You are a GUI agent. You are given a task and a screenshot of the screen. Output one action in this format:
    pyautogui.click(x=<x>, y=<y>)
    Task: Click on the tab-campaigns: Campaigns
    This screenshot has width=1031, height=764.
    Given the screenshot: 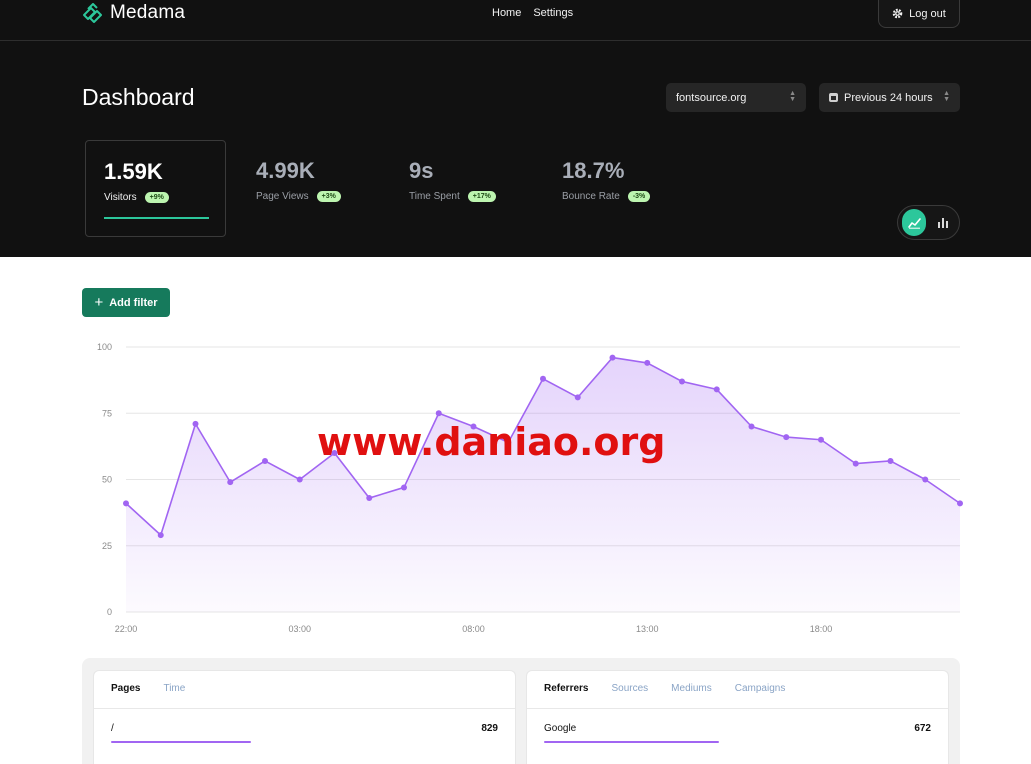 What is the action you would take?
    pyautogui.click(x=760, y=688)
    